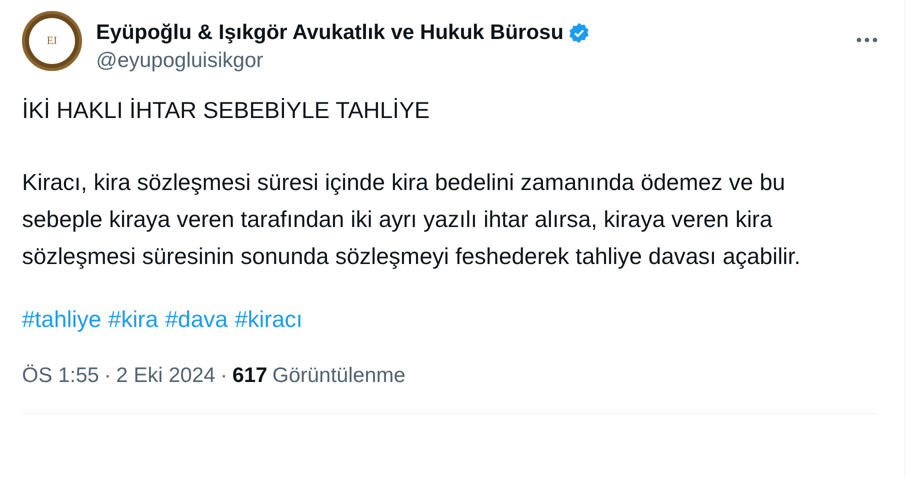 The image size is (920, 478). Describe the element at coordinates (62, 319) in the screenshot. I see `hashtag-link: #tahliye` at that location.